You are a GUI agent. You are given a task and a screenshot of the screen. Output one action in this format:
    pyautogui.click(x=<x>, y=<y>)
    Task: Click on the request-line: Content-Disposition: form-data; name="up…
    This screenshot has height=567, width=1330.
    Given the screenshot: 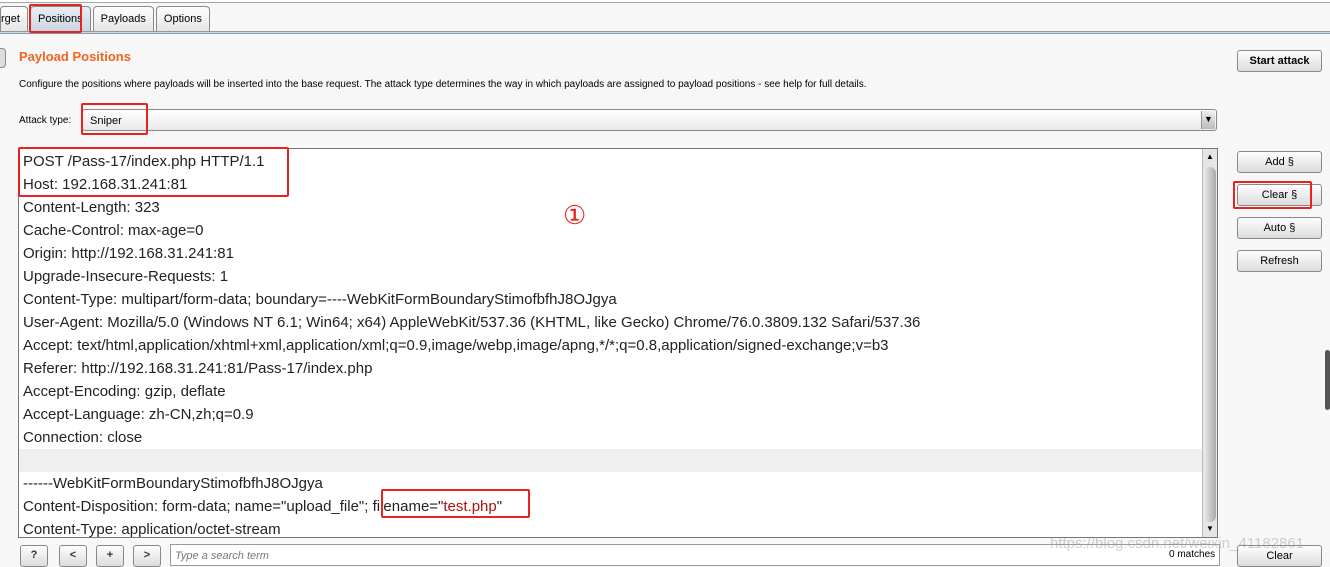 What is the action you would take?
    pyautogui.click(x=263, y=506)
    